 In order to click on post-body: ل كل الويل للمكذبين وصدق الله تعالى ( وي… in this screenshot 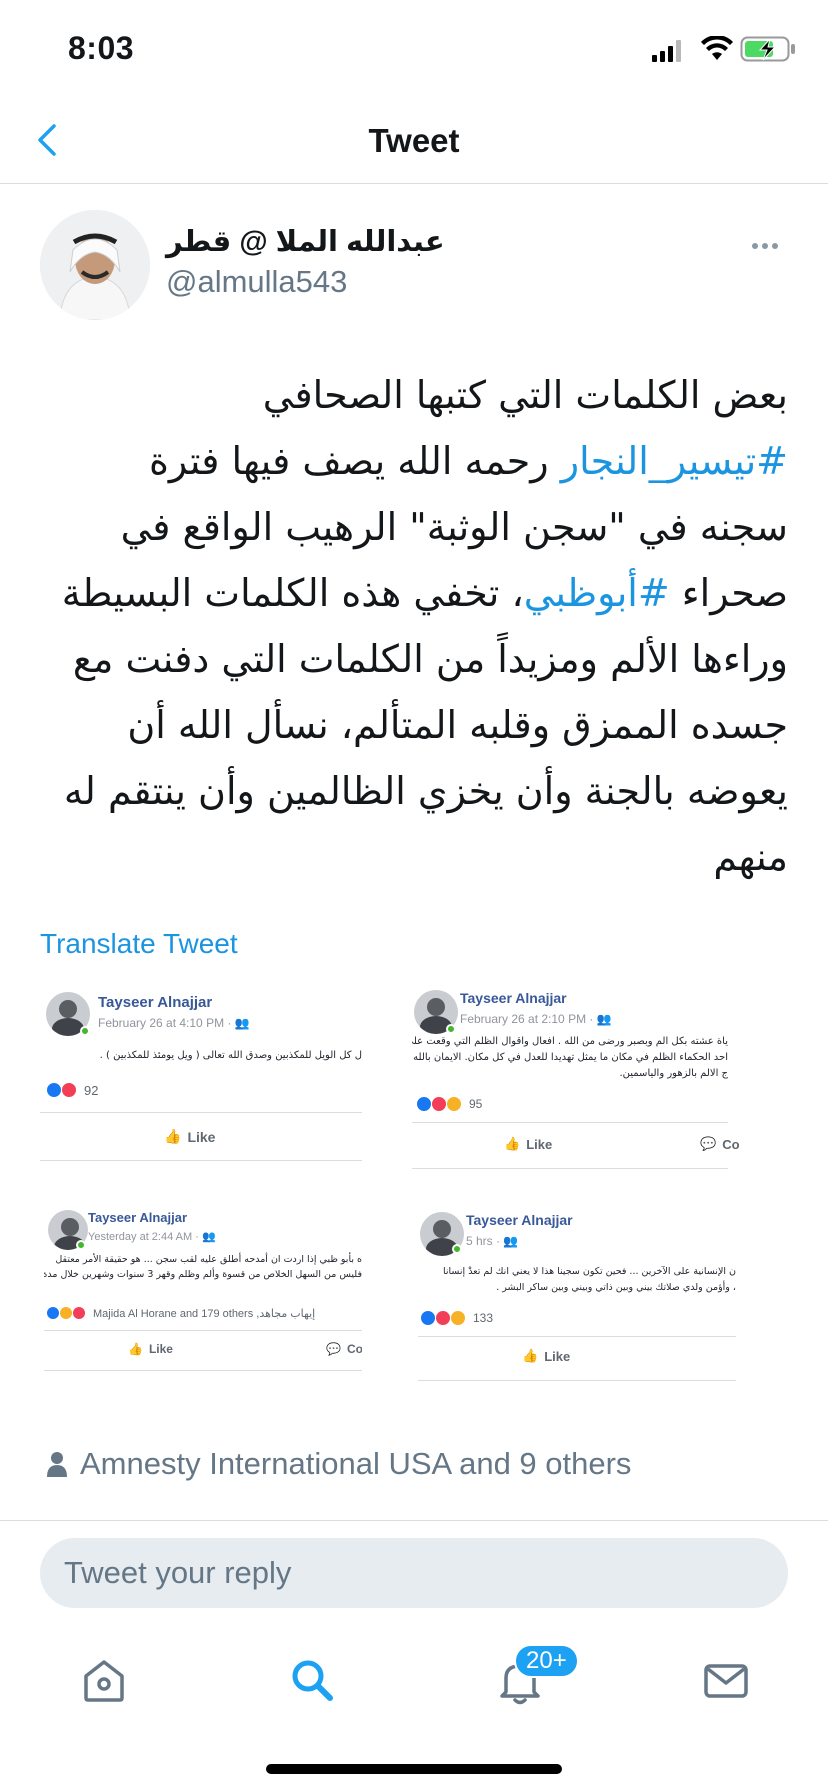, I will do `click(202, 1056)`.